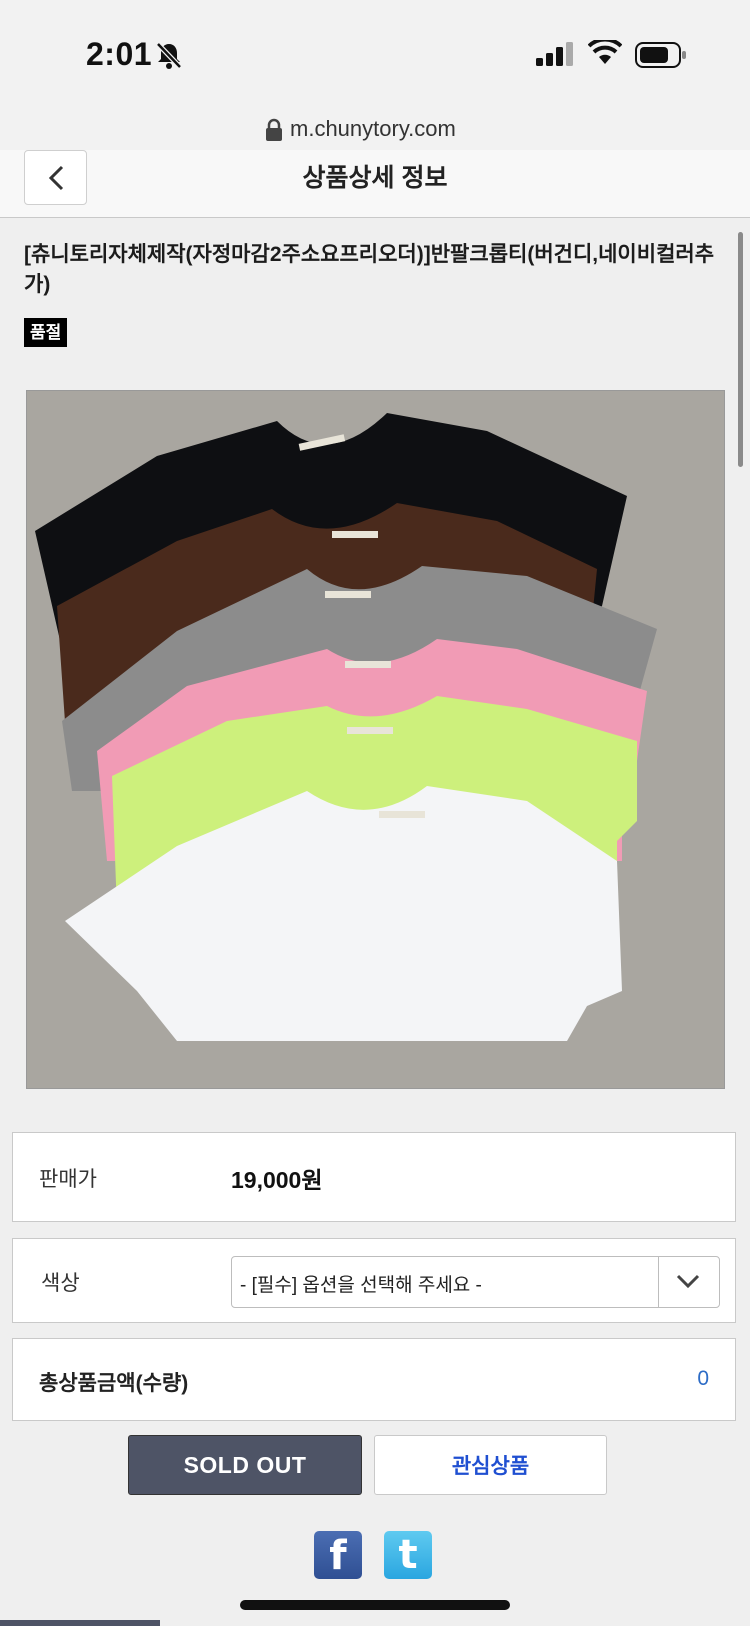 The width and height of the screenshot is (750, 1626). I want to click on home-indicator, so click(375, 1605).